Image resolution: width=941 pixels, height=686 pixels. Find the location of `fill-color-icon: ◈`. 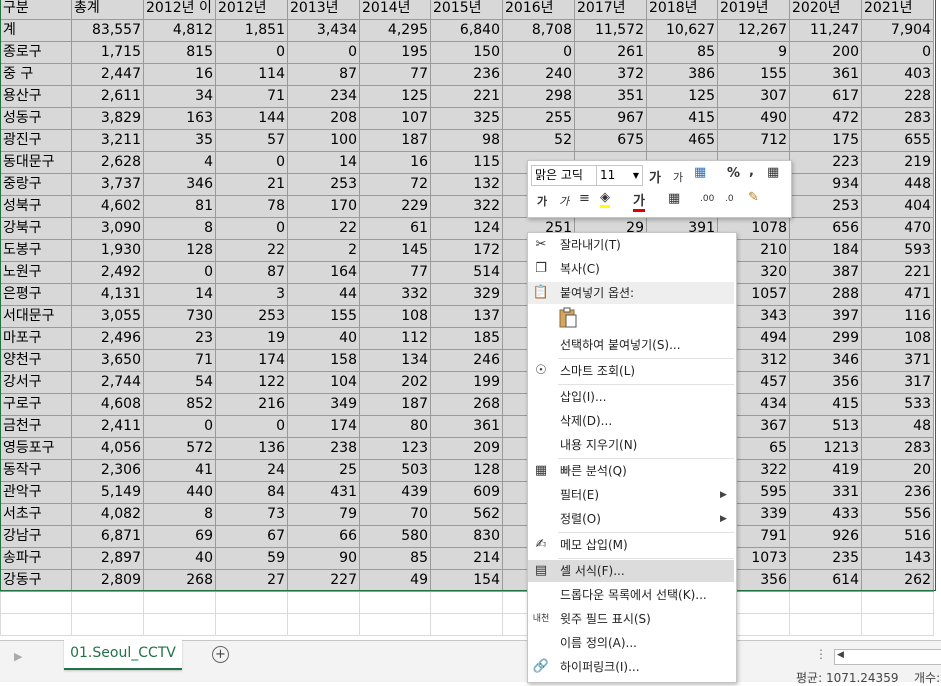

fill-color-icon: ◈ is located at coordinates (605, 199).